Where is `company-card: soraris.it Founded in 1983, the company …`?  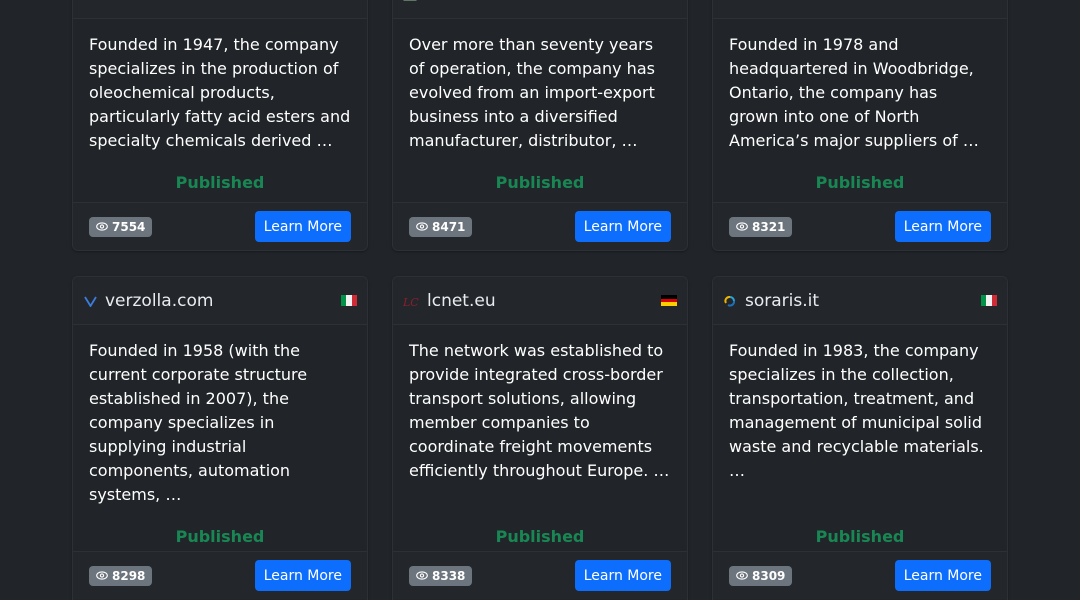 company-card: soraris.it Founded in 1983, the company … is located at coordinates (860, 438).